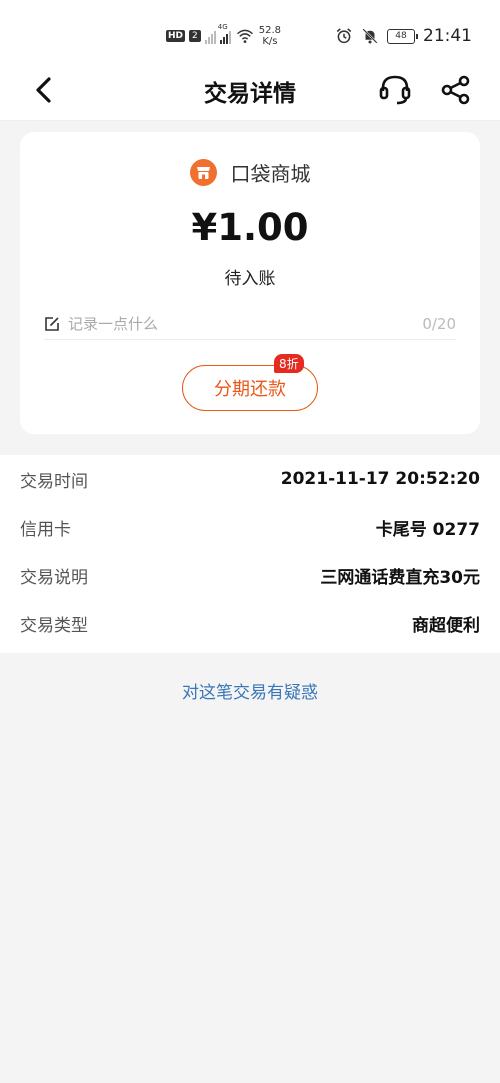  I want to click on share-icon, so click(456, 90).